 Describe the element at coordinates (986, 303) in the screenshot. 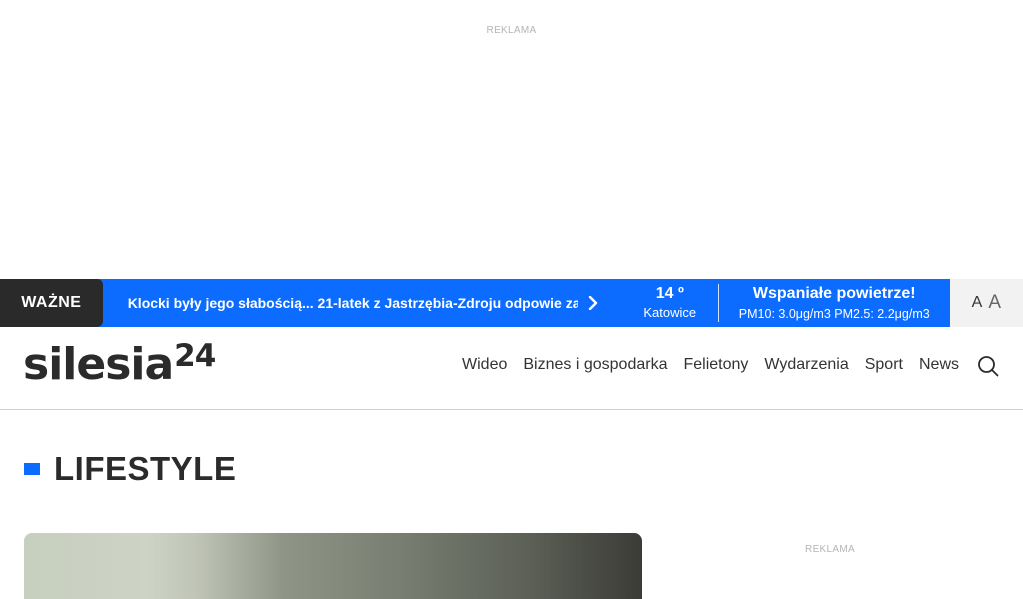

I see `font-size-controls: A A` at that location.